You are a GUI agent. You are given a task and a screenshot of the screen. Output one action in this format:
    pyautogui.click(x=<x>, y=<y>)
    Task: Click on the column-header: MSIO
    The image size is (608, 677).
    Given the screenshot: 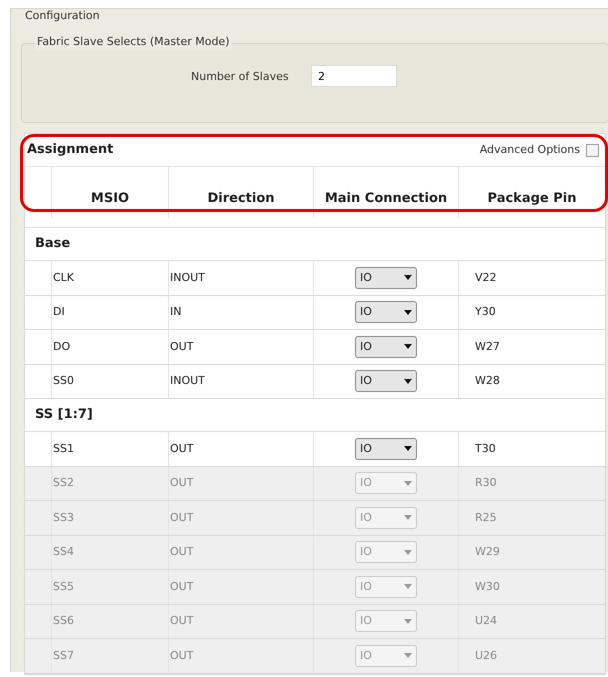 What is the action you would take?
    pyautogui.click(x=110, y=192)
    